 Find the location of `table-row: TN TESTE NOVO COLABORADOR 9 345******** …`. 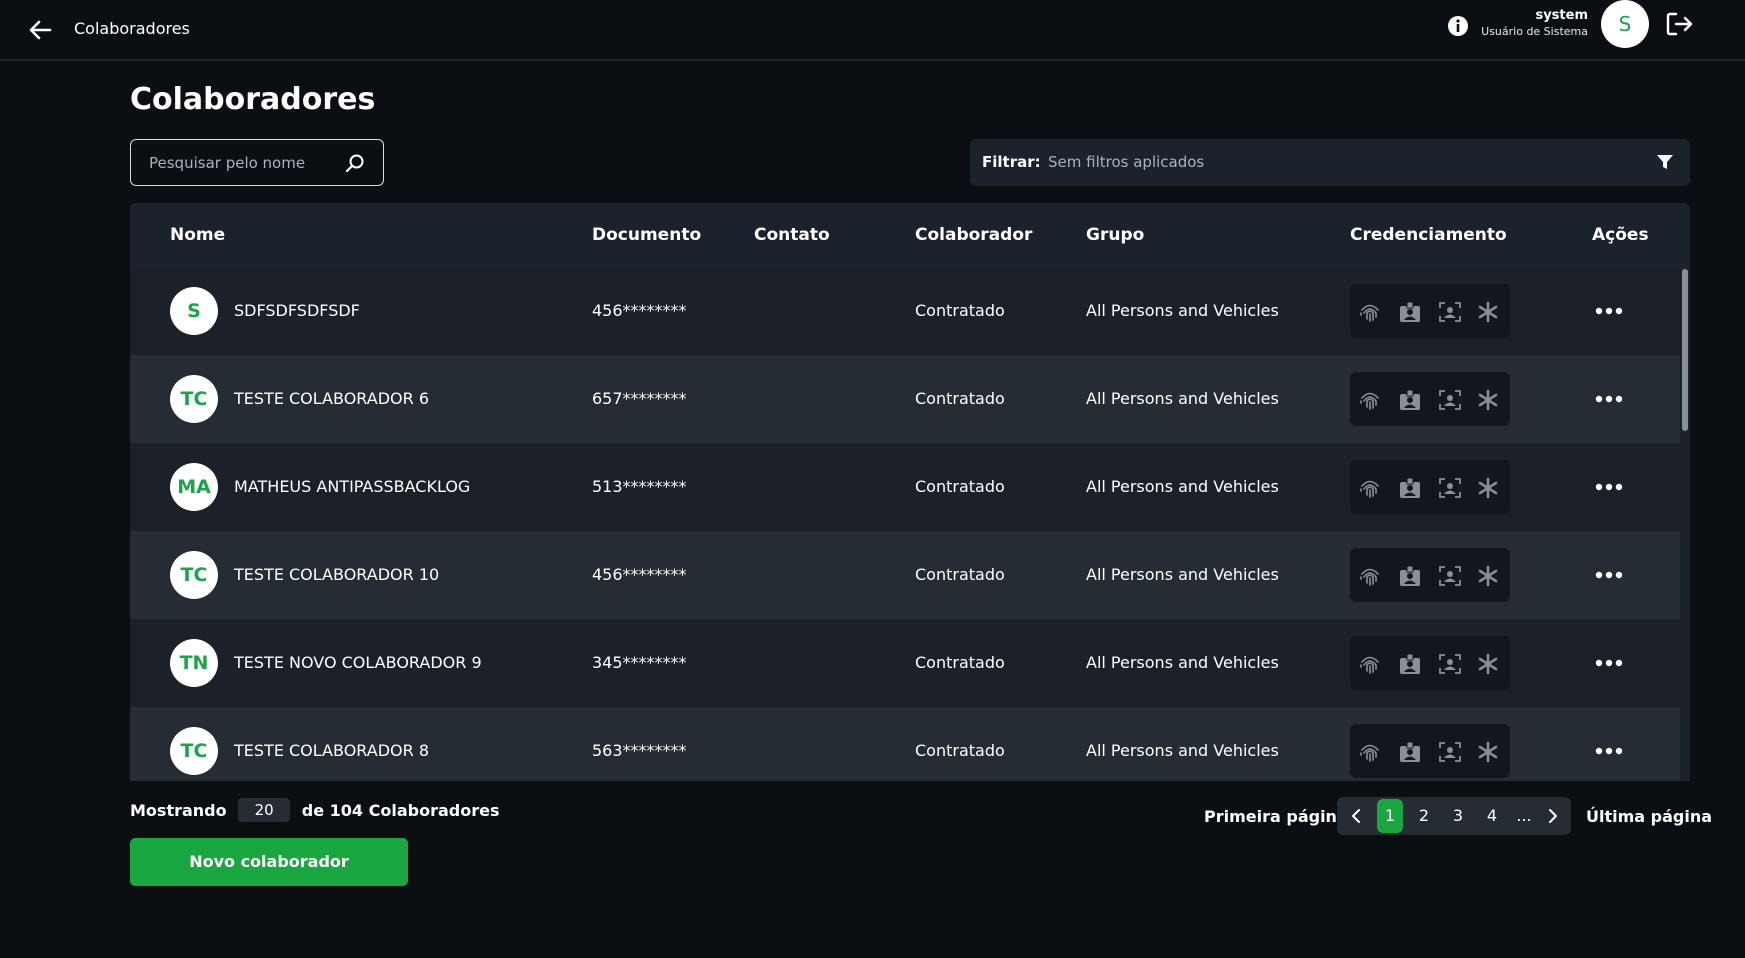

table-row: TN TESTE NOVO COLABORADOR 9 345******** … is located at coordinates (910, 663).